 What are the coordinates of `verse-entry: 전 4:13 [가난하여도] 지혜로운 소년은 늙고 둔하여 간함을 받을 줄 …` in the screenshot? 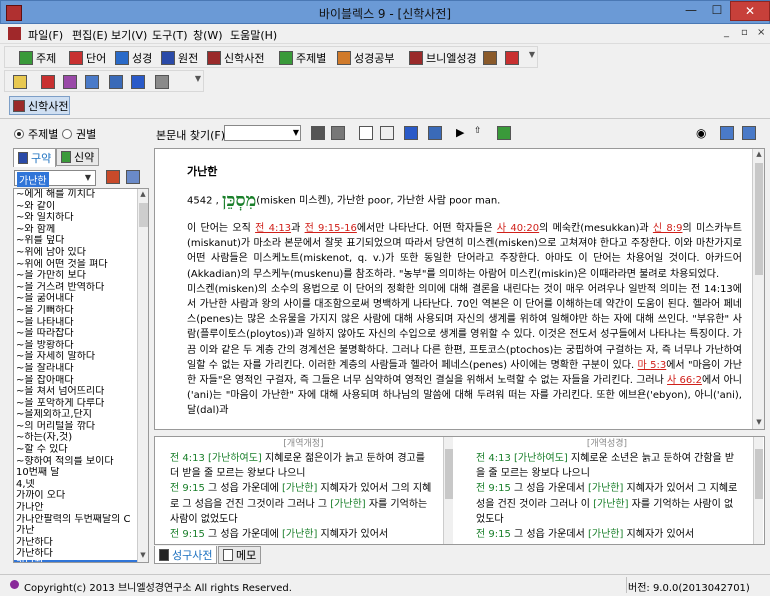 It's located at (607, 466).